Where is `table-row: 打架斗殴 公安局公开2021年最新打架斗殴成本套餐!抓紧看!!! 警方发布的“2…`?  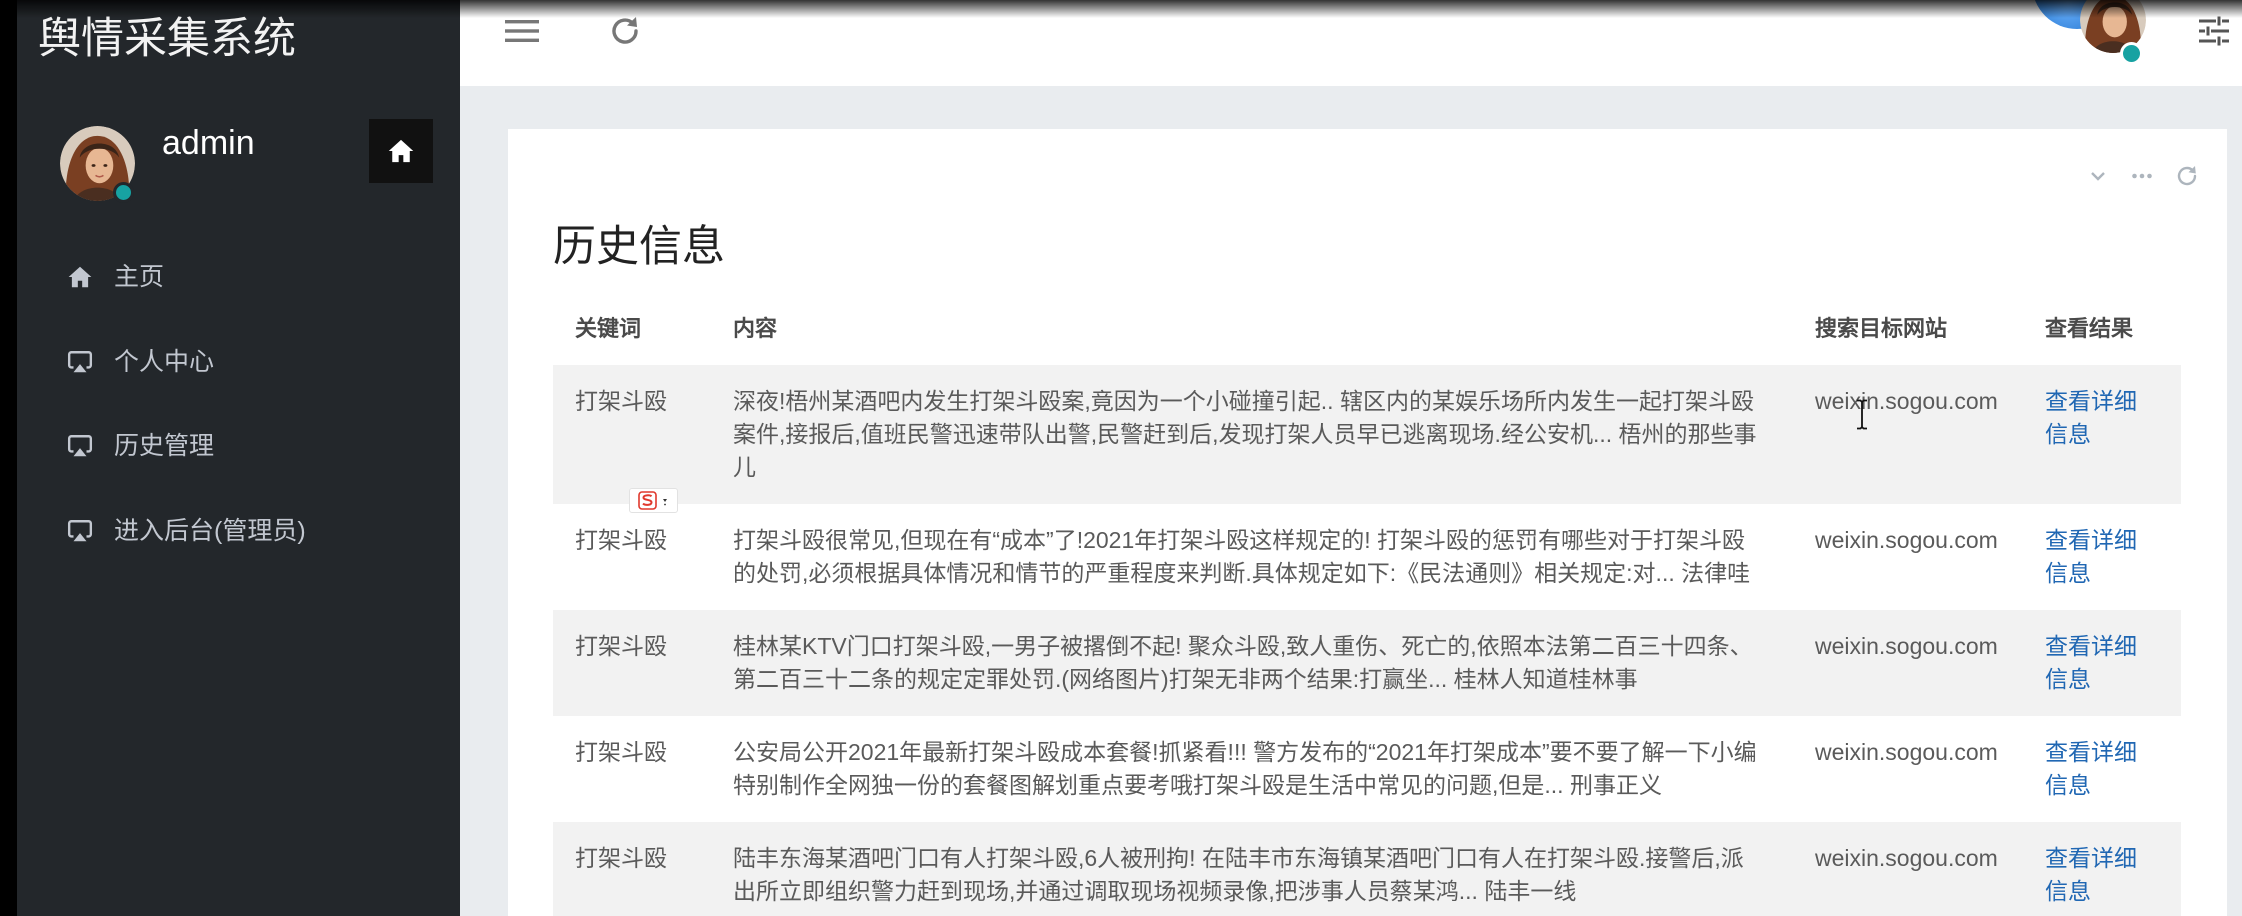
table-row: 打架斗殴 公安局公开2021年最新打架斗殴成本套餐!抓紧看!!! 警方发布的“2… is located at coordinates (1367, 769).